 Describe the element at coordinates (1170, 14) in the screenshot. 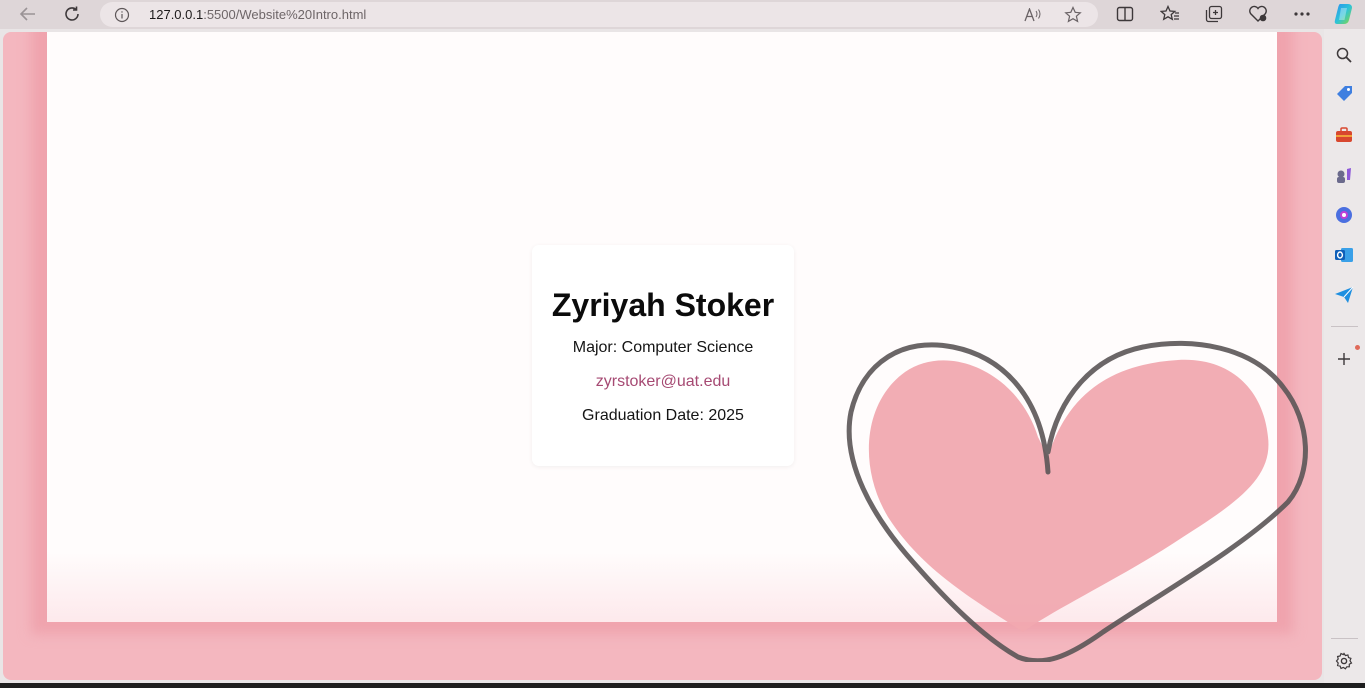

I see `favorites-icon` at that location.